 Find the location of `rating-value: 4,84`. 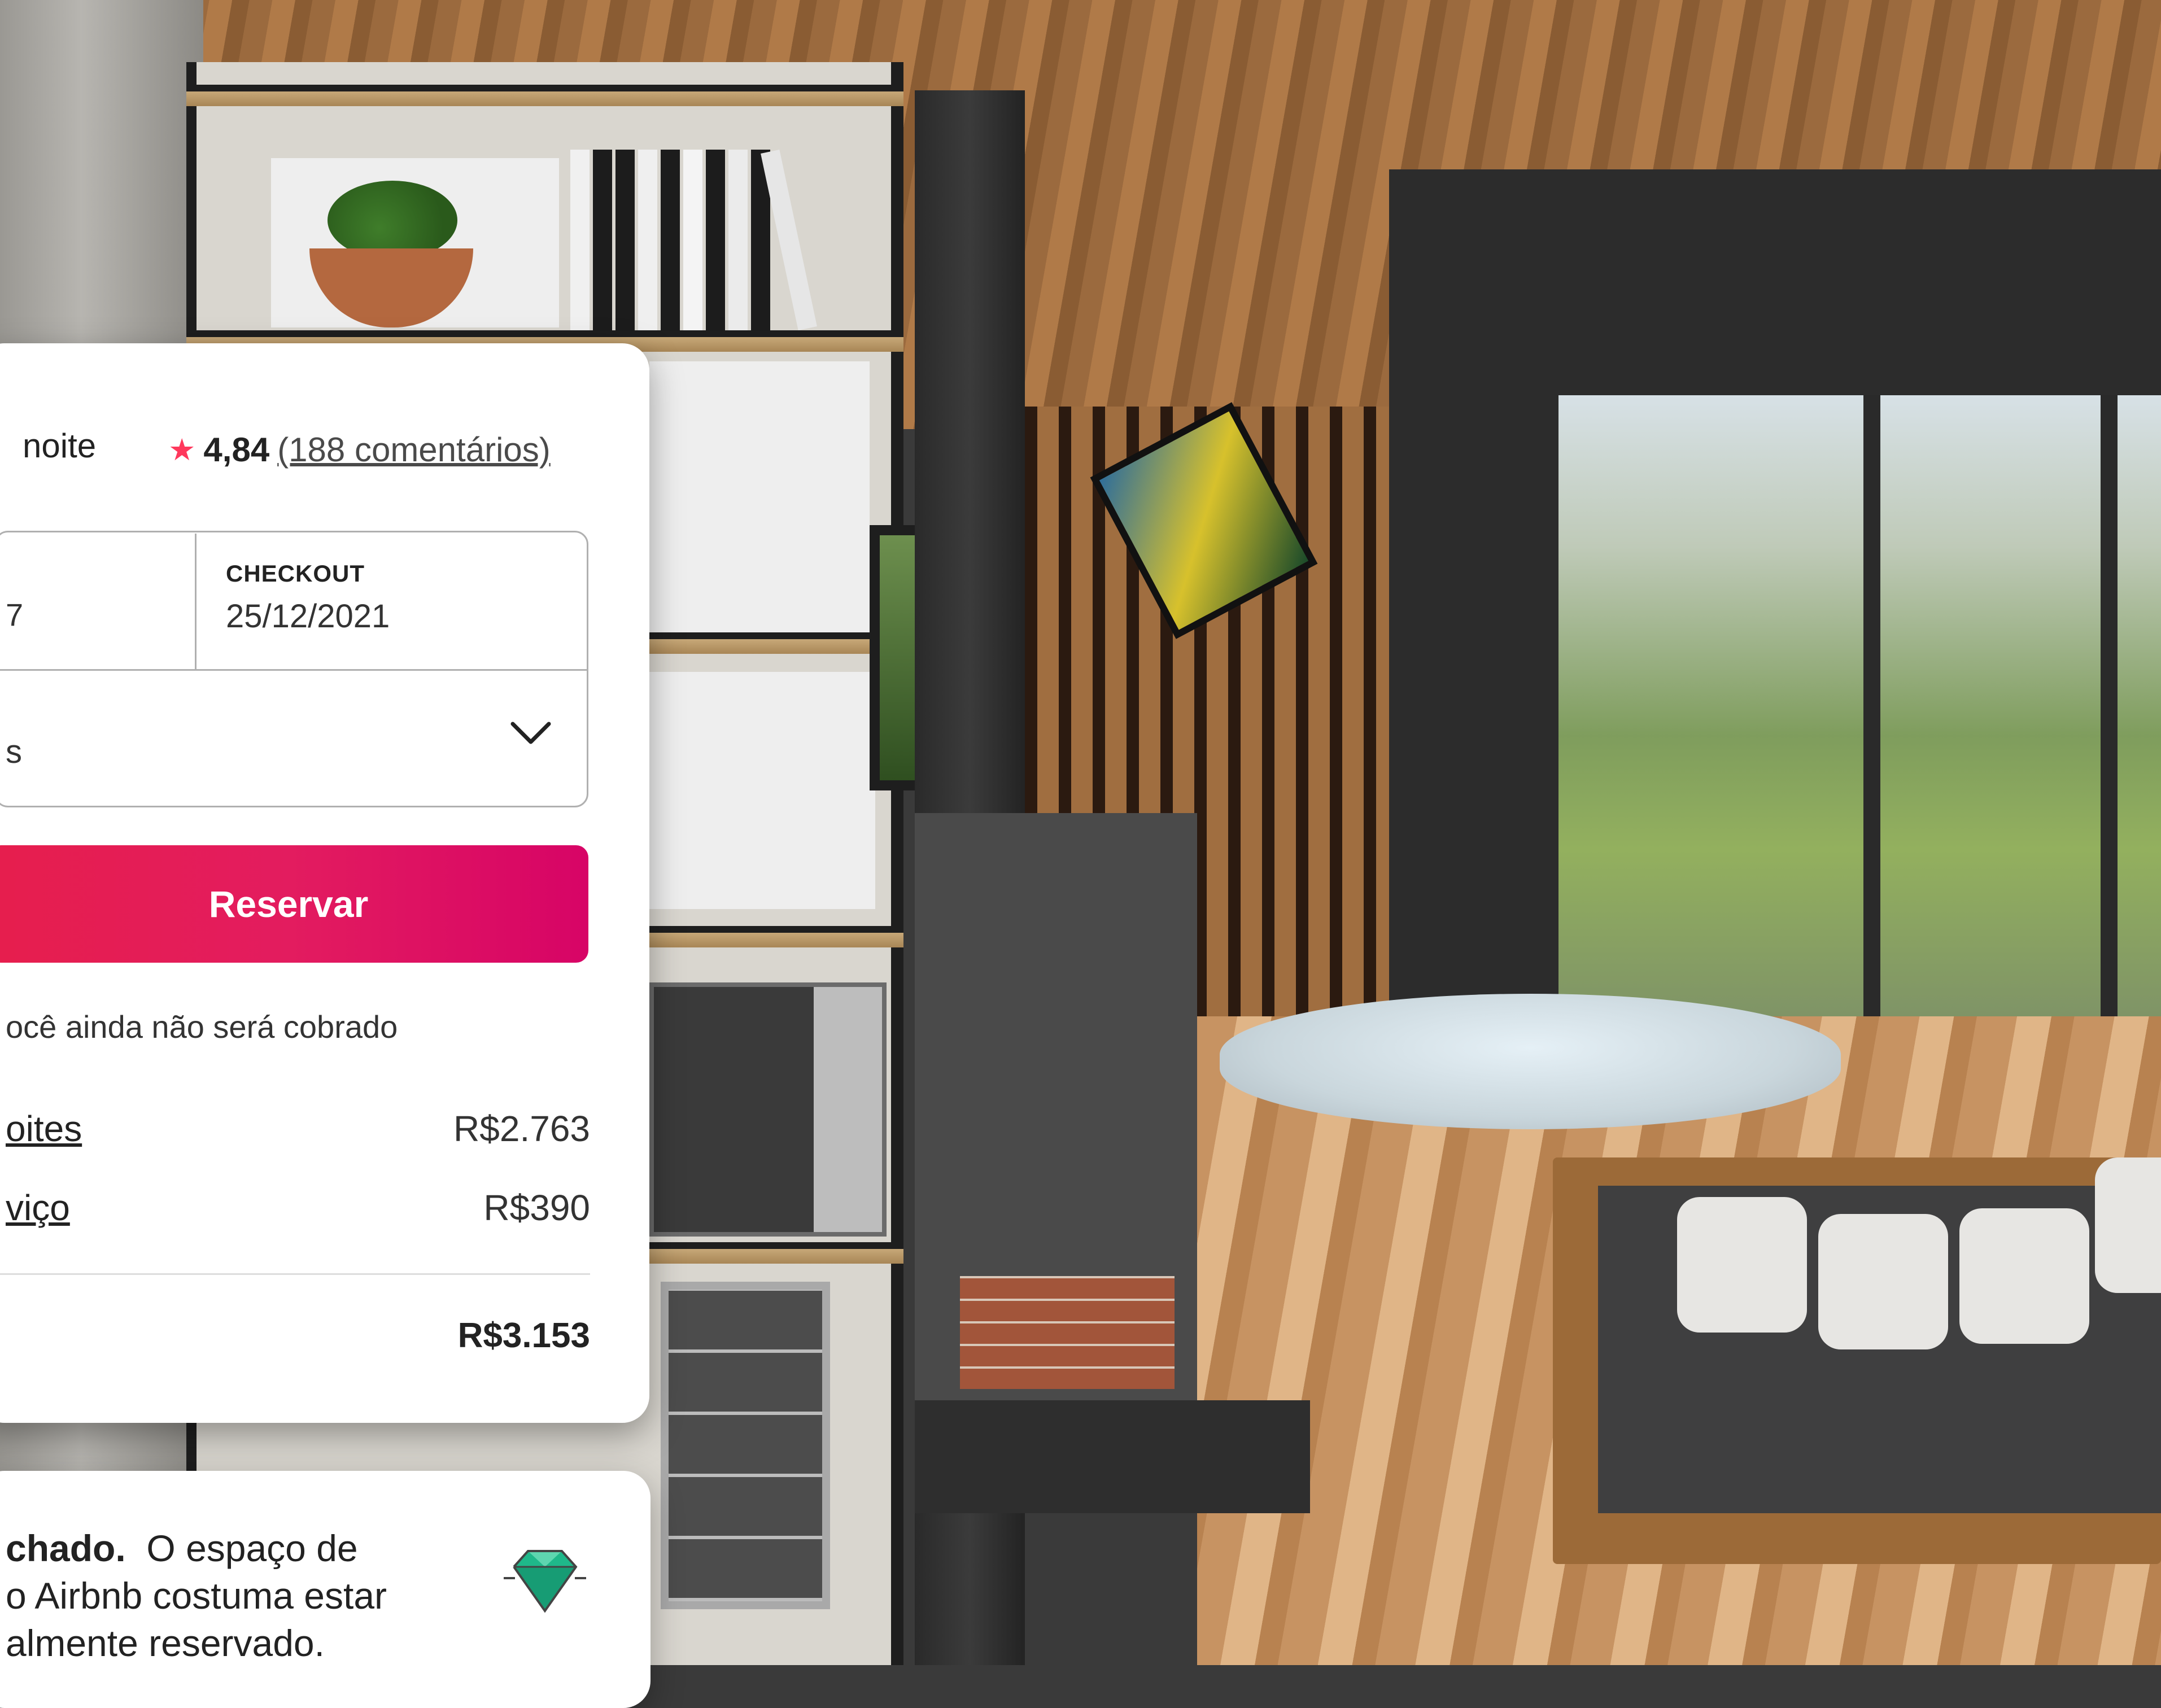

rating-value: 4,84 is located at coordinates (236, 450).